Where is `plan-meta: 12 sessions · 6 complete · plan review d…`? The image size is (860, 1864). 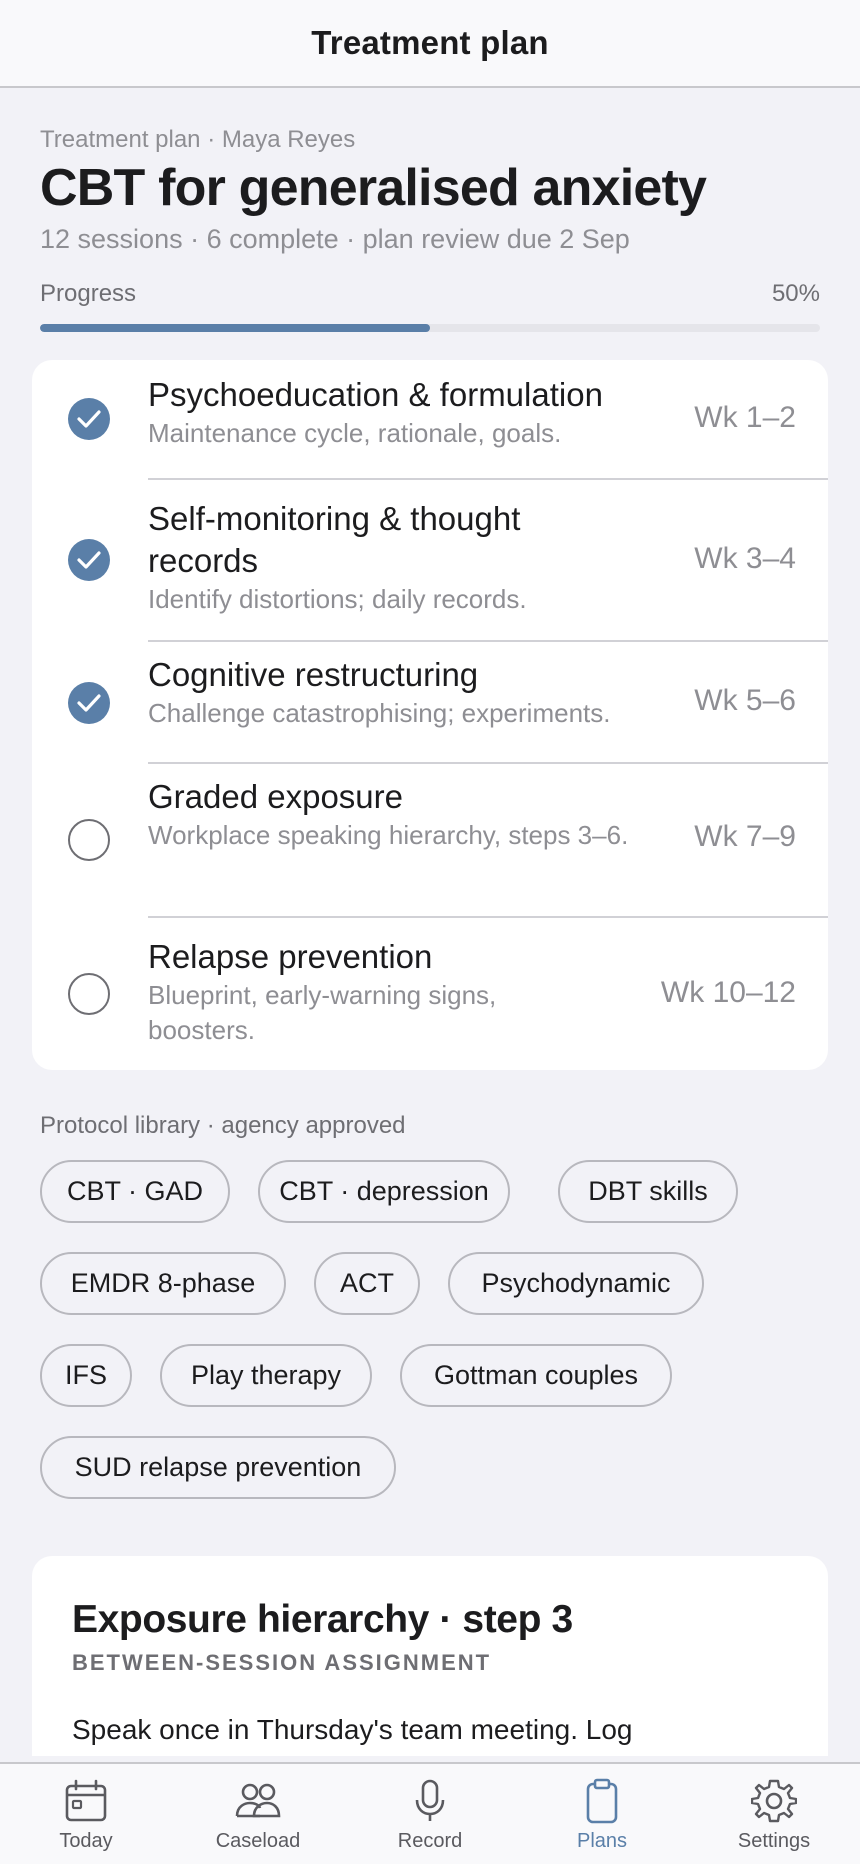 plan-meta: 12 sessions · 6 complete · plan review d… is located at coordinates (335, 239).